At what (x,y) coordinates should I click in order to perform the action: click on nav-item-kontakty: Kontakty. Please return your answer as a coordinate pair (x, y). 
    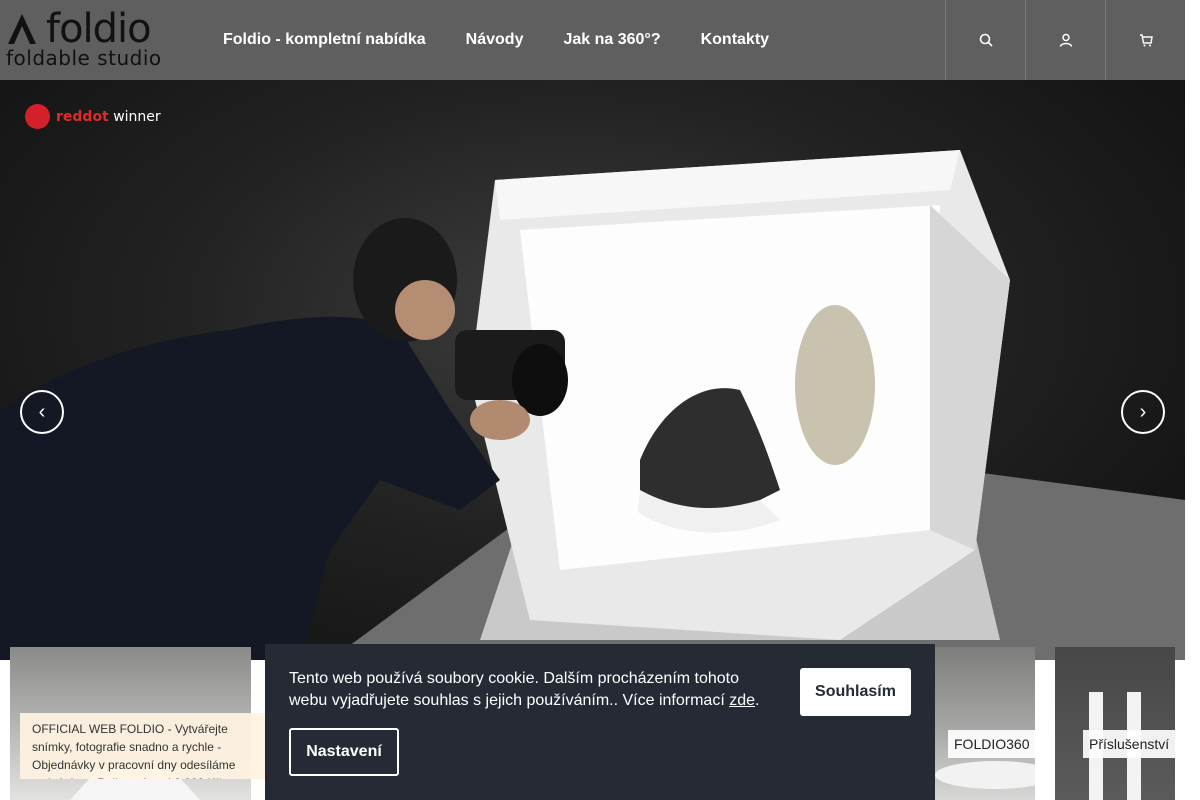
    Looking at the image, I should click on (735, 40).